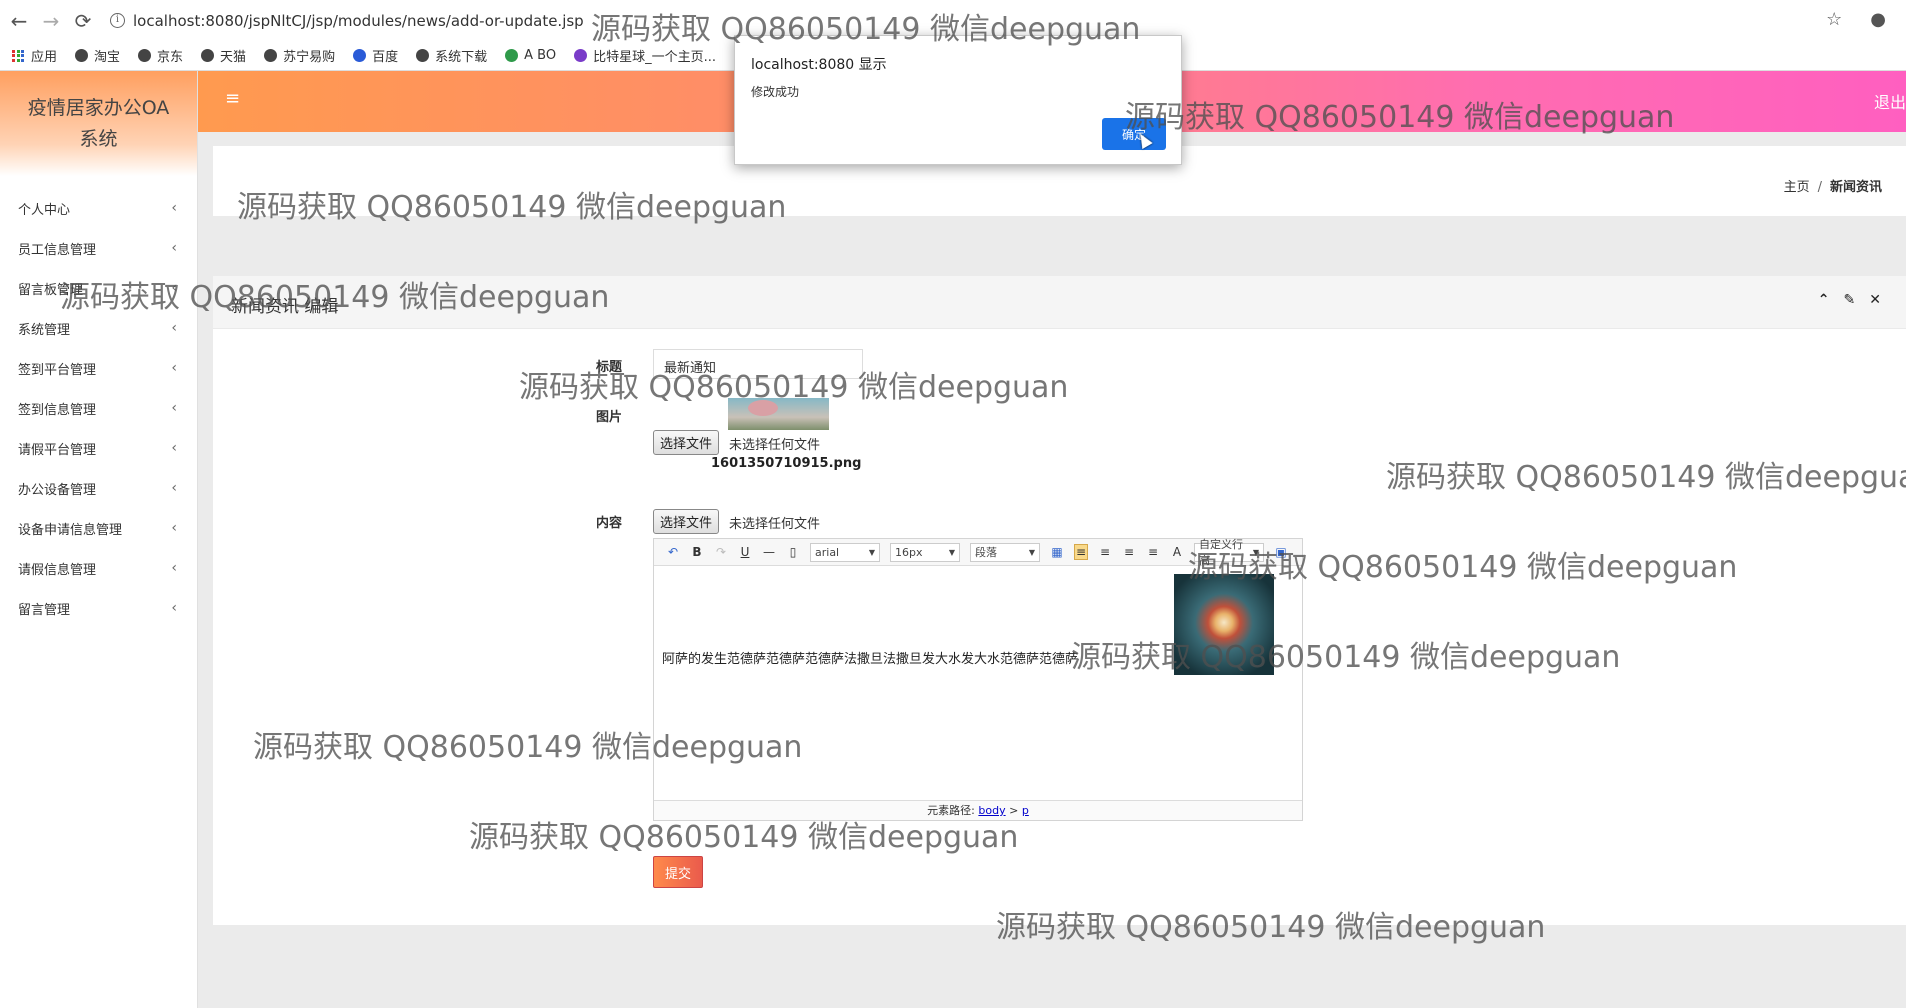 The image size is (1906, 1008). What do you see at coordinates (678, 872) in the screenshot?
I see `submit-button: 提交` at bounding box center [678, 872].